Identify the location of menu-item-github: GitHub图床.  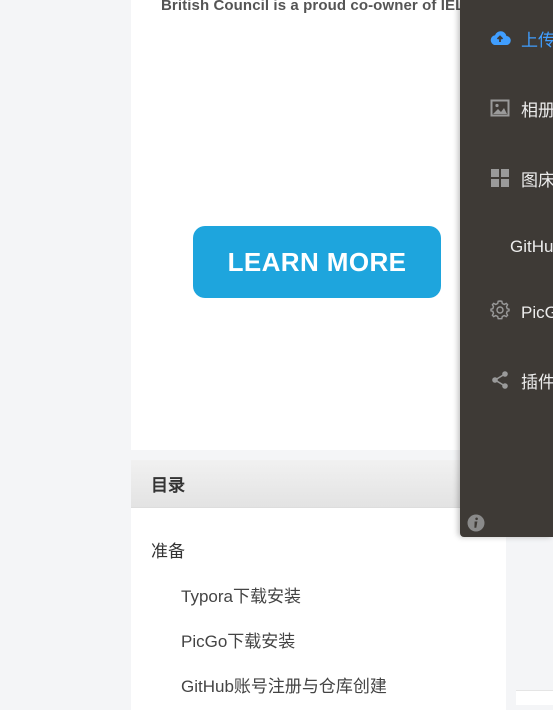
(506, 244).